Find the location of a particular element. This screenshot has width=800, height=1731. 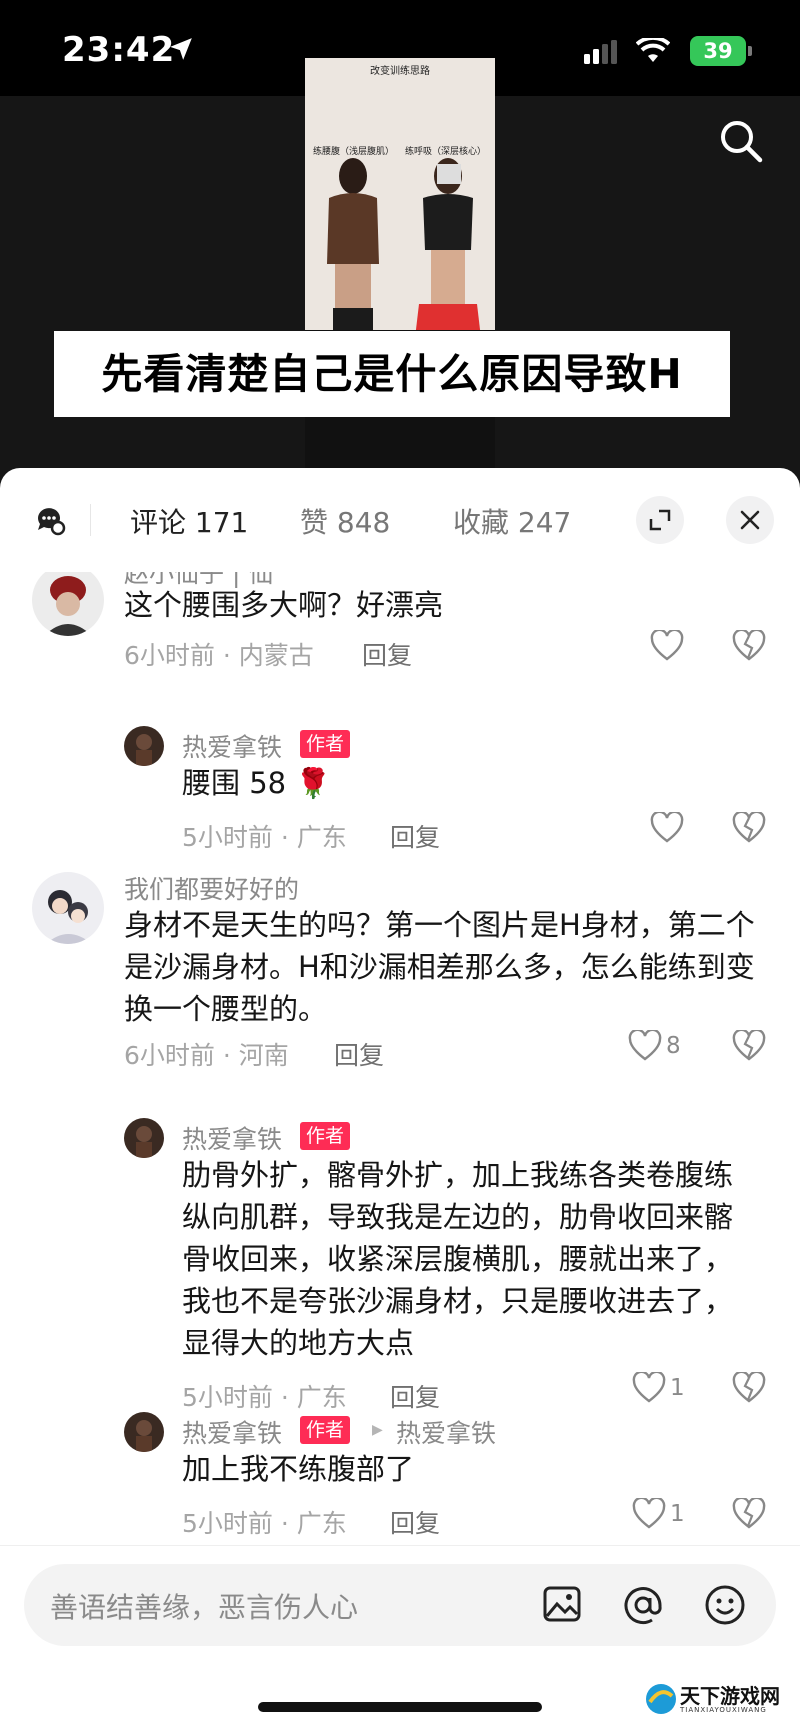

reply-text-content: 腰围 58 is located at coordinates (234, 783).